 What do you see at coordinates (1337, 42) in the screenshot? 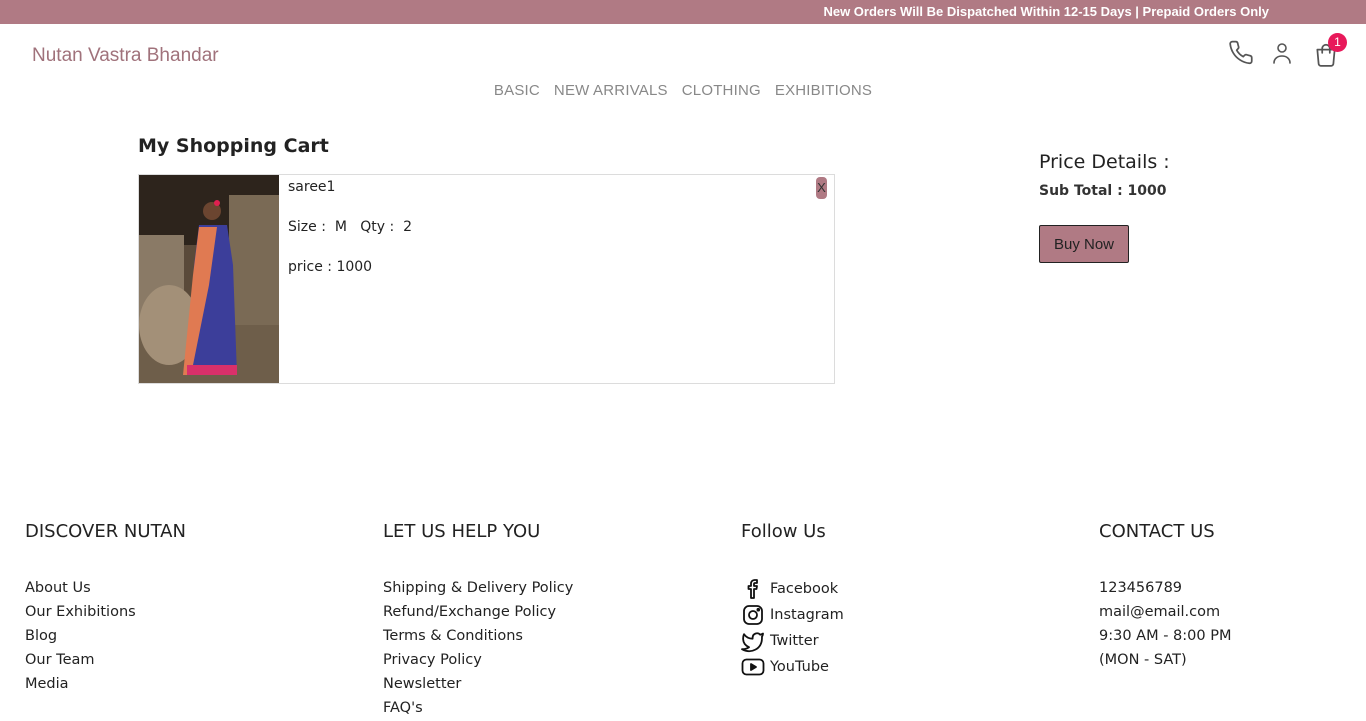
I see `cart-count-badge: 1` at bounding box center [1337, 42].